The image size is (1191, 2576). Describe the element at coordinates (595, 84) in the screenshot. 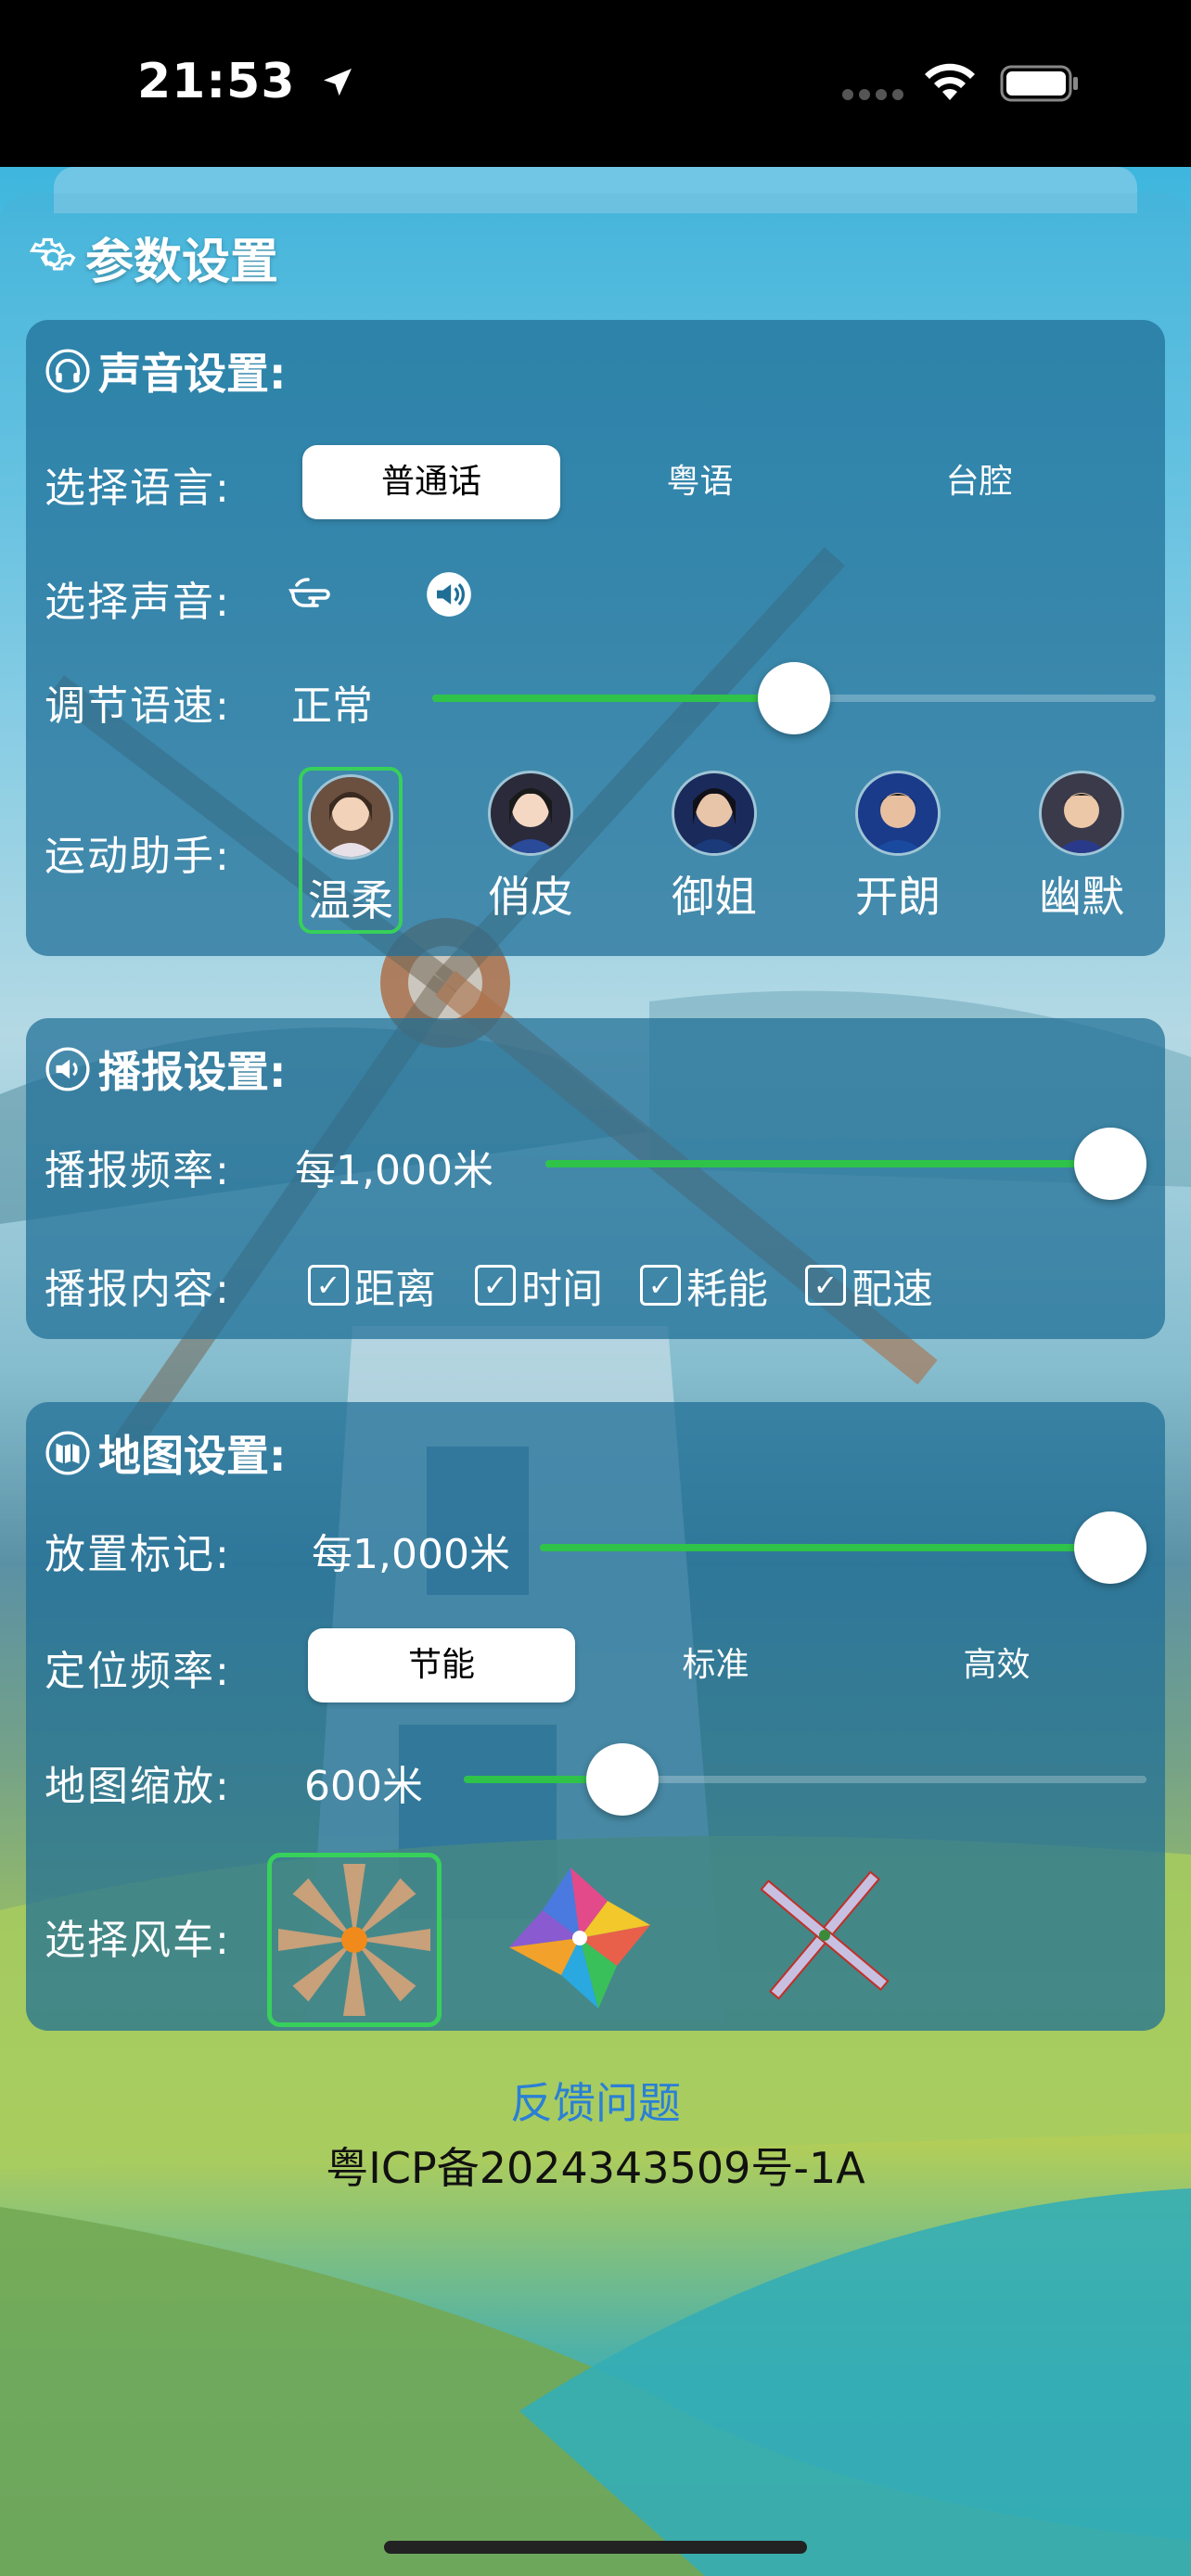

I see `status-bar: 21:53` at that location.